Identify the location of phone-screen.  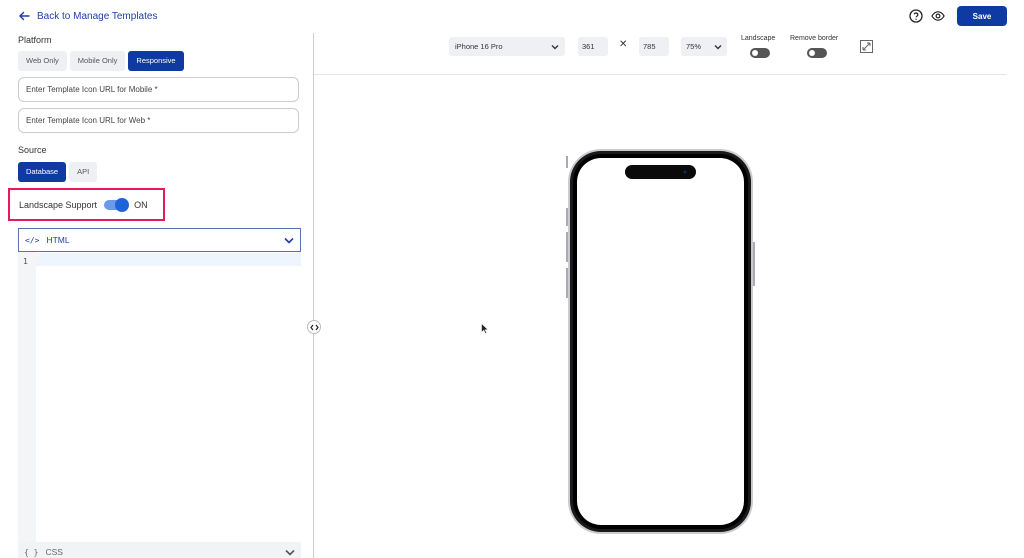
(660, 341).